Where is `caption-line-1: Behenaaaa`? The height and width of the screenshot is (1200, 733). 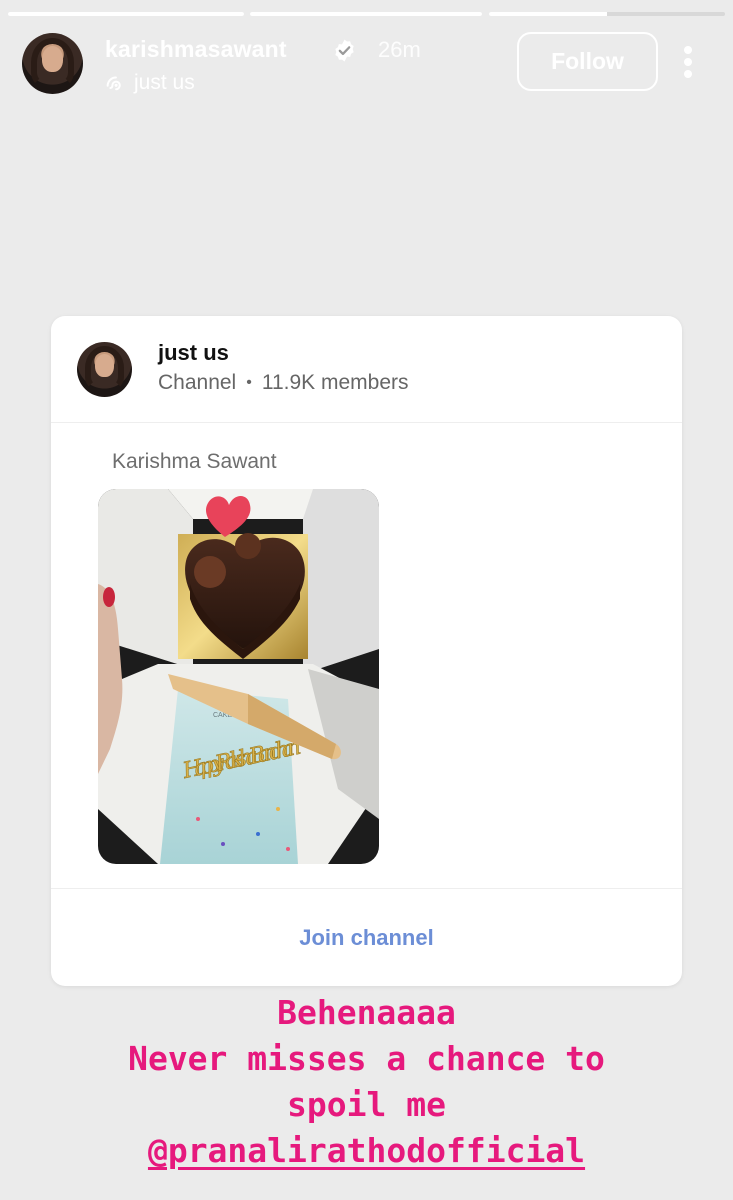 caption-line-1: Behenaaaa is located at coordinates (366, 1012).